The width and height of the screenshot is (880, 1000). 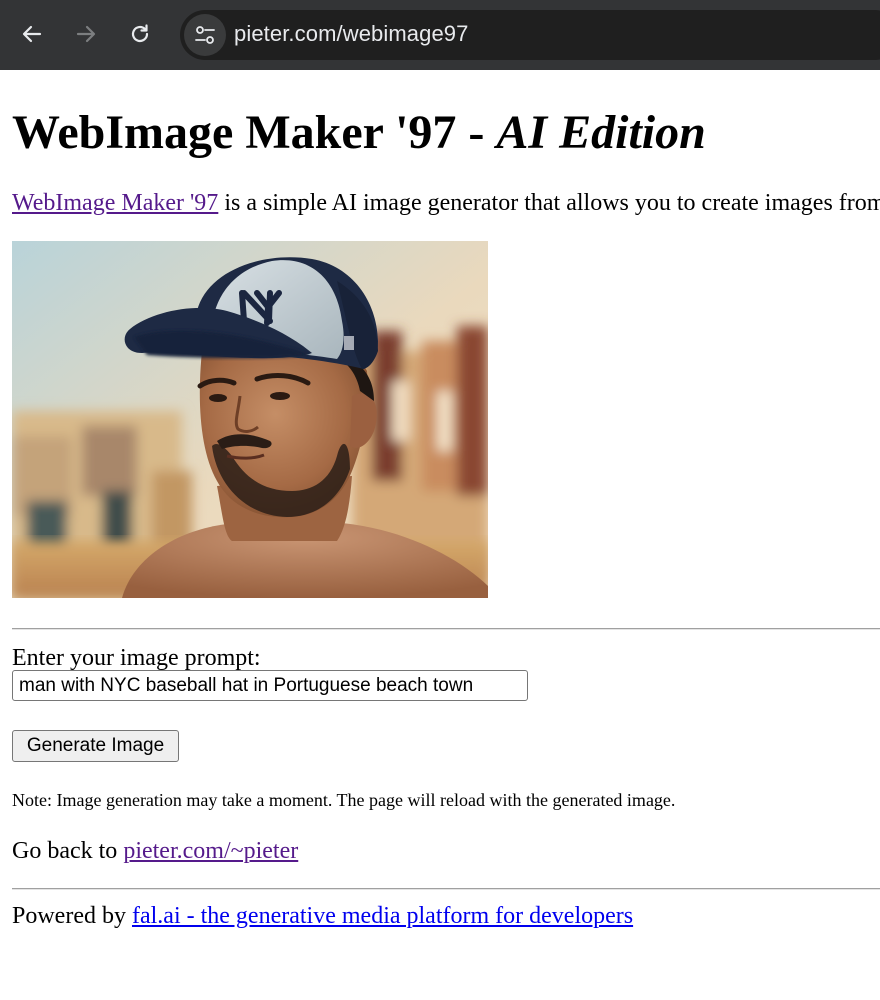 What do you see at coordinates (446, 889) in the screenshot?
I see `divider-bottom` at bounding box center [446, 889].